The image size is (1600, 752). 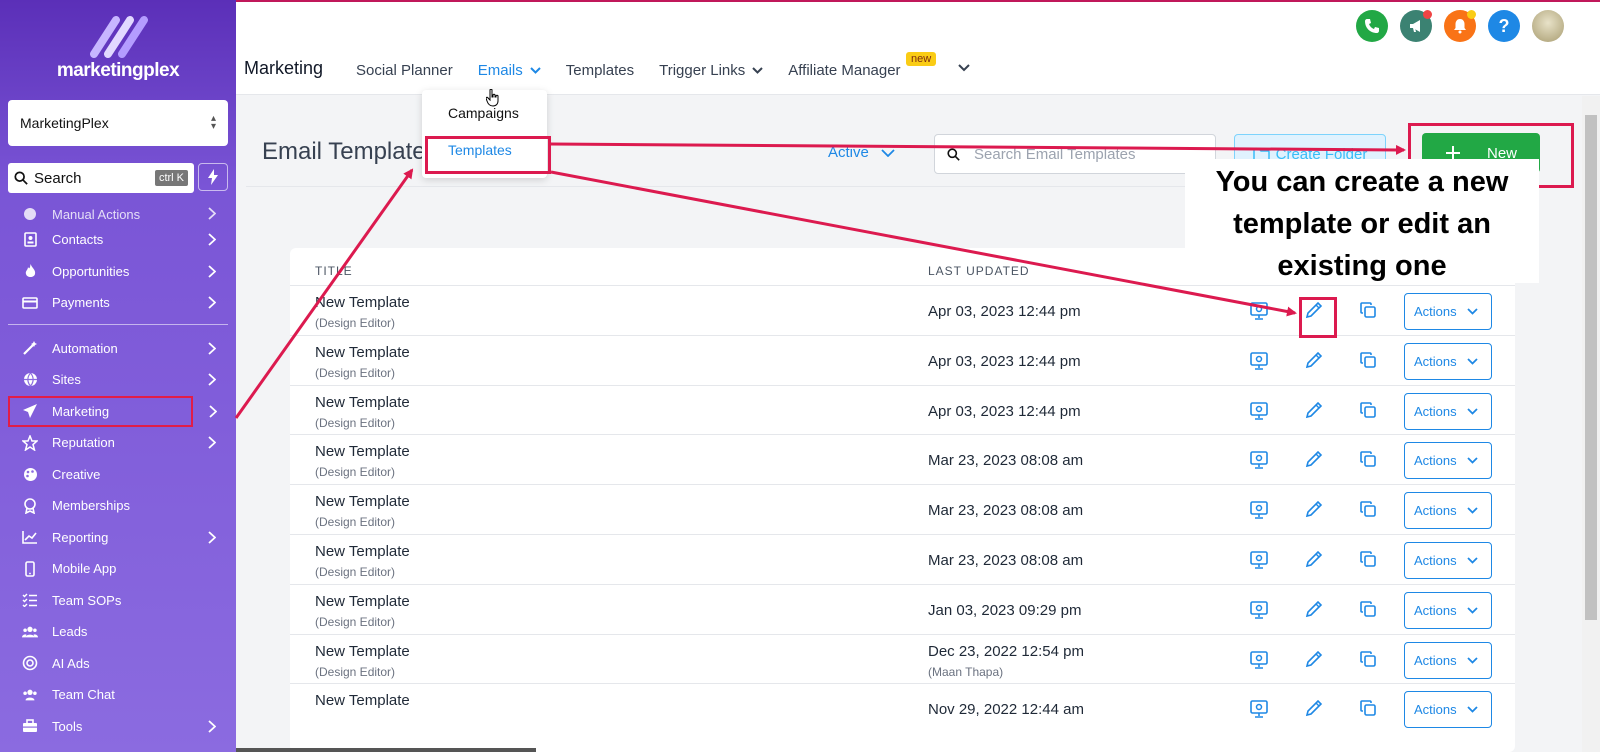 I want to click on bell-icon, so click(x=1460, y=26).